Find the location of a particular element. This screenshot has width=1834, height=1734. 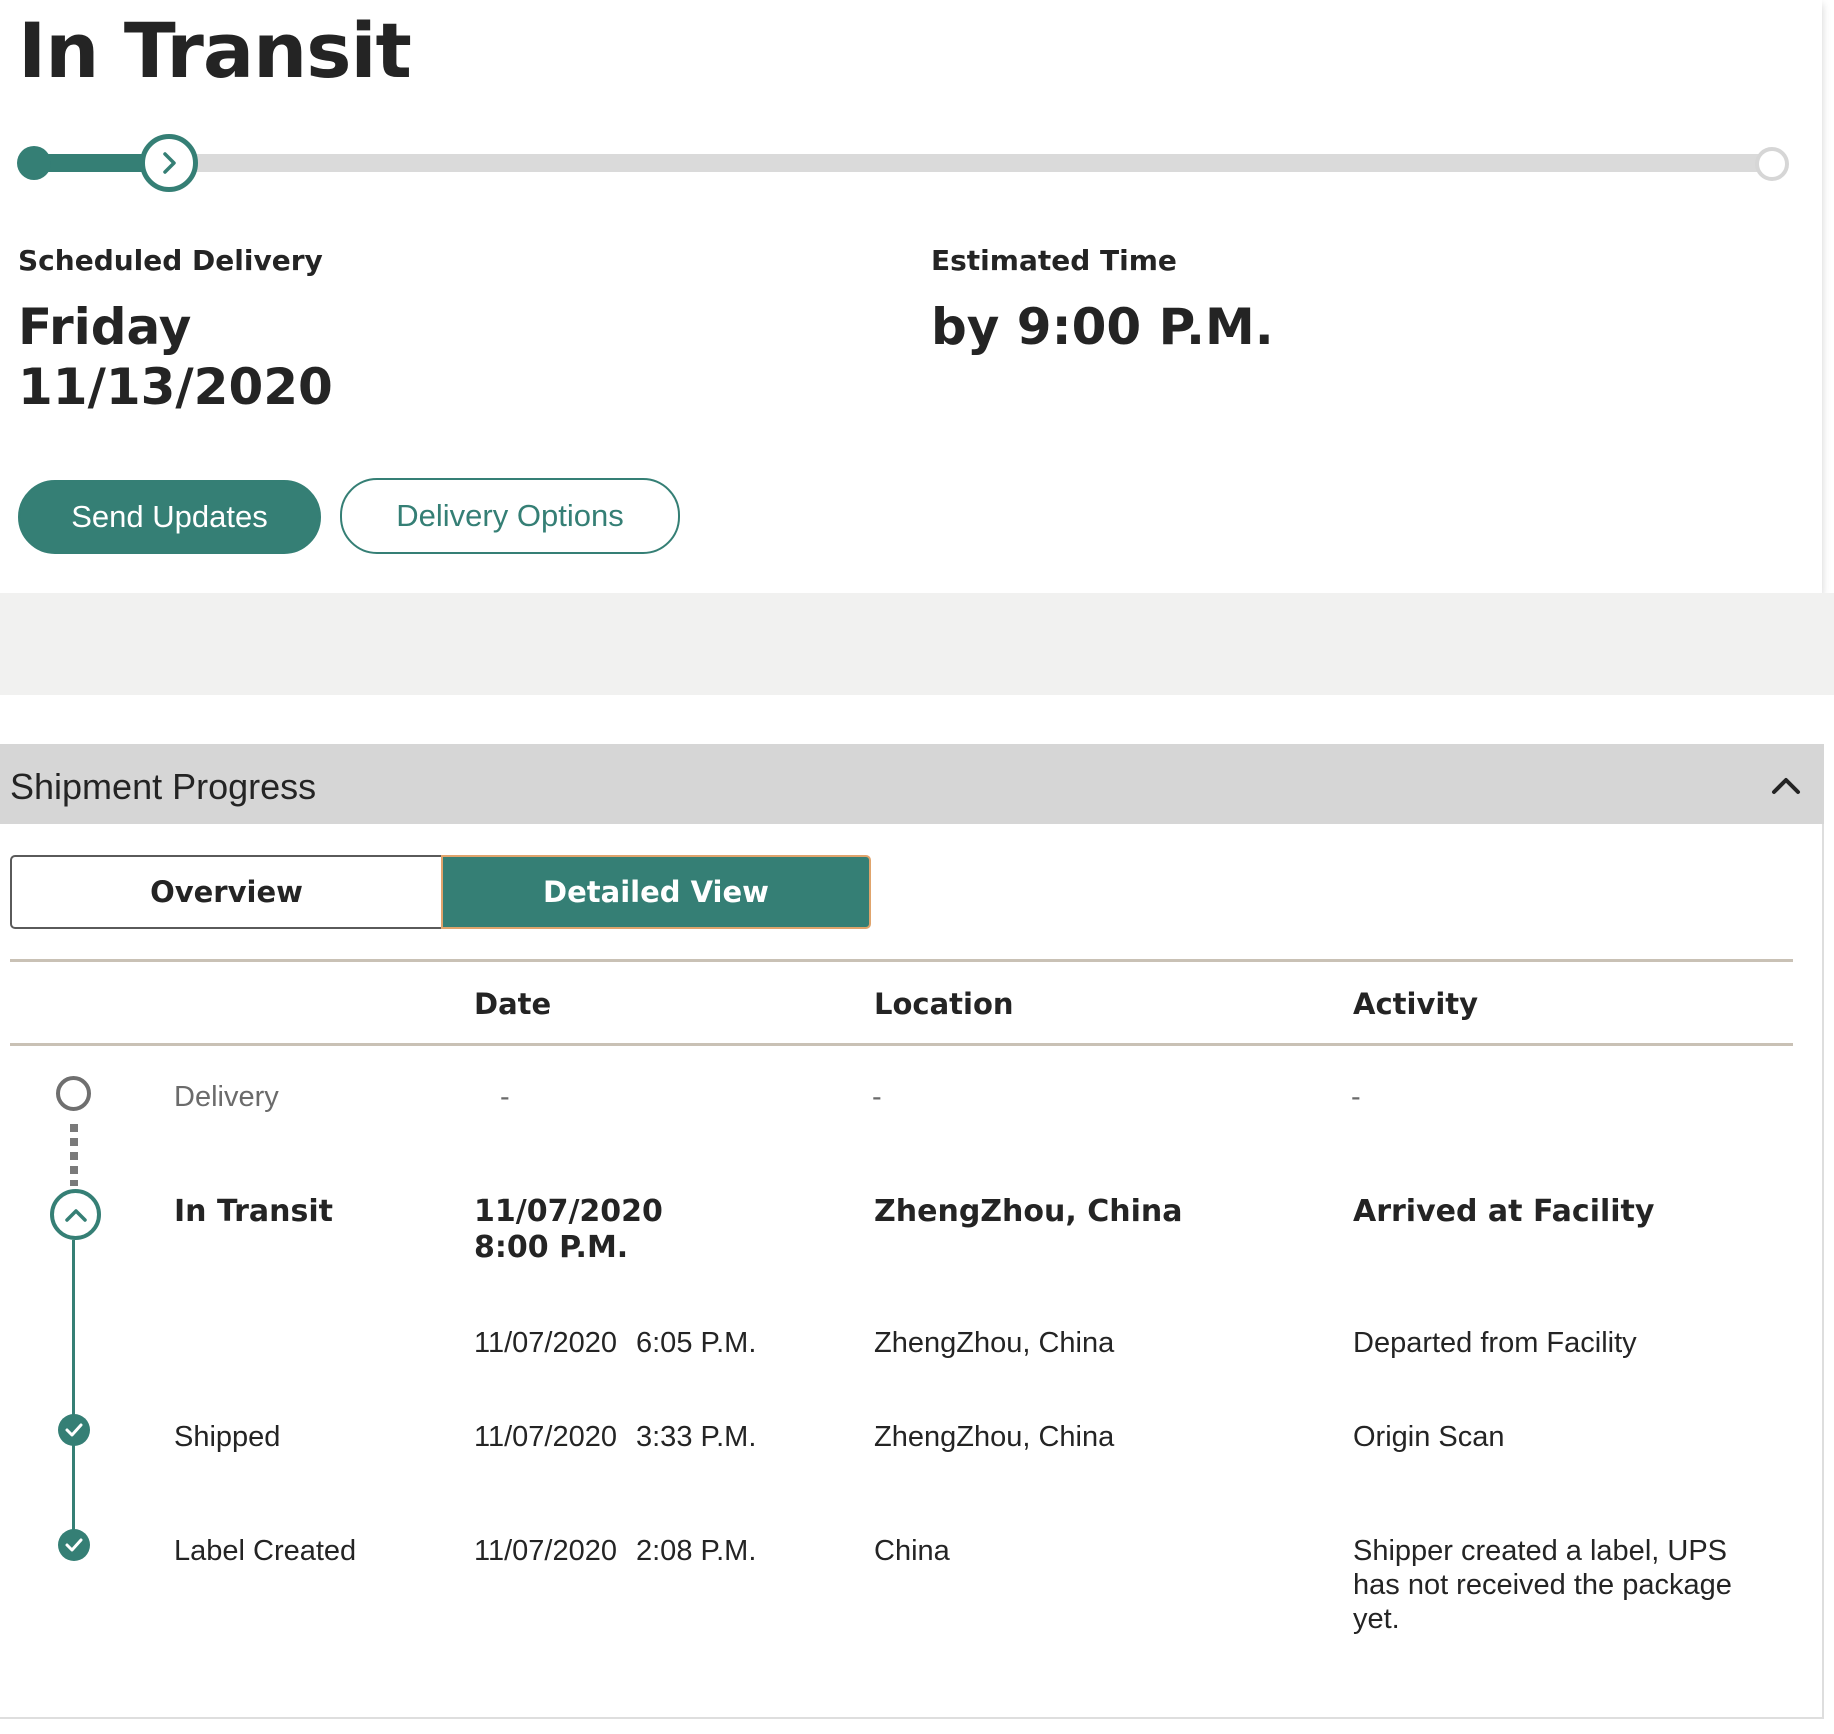

timeline-connector is located at coordinates (73, 1393).